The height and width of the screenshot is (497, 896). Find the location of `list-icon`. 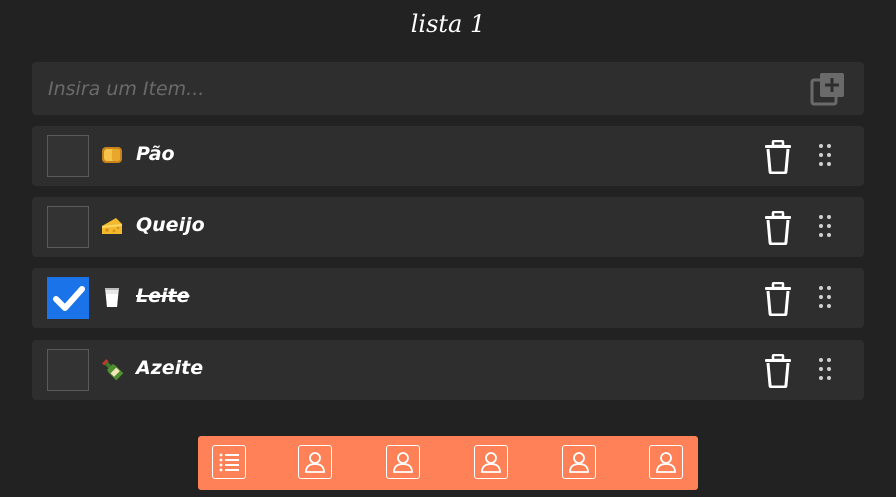

list-icon is located at coordinates (229, 462).